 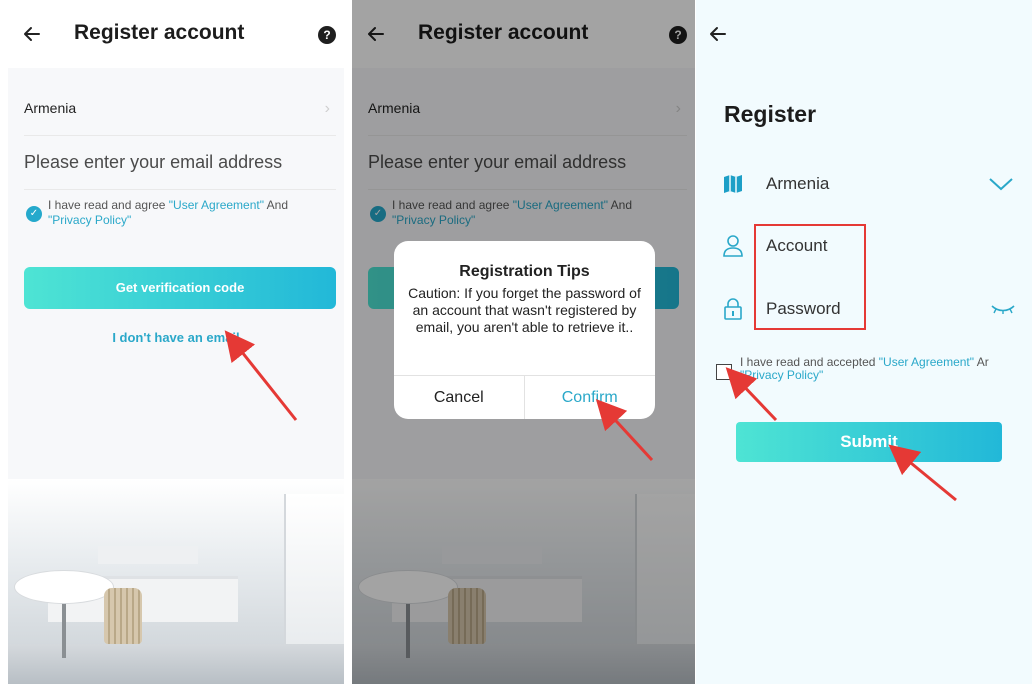 What do you see at coordinates (159, 32) in the screenshot?
I see `page-title: Register account` at bounding box center [159, 32].